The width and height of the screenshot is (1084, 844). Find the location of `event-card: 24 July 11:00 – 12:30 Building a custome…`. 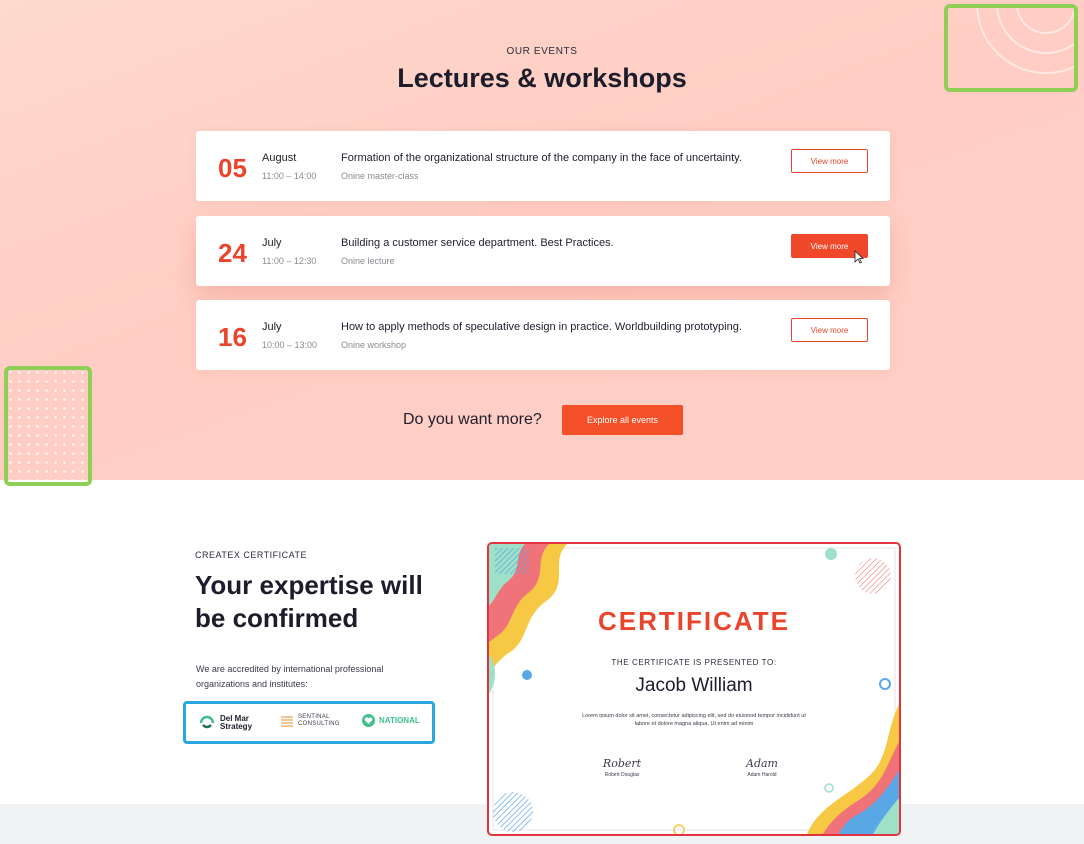

event-card: 24 July 11:00 – 12:30 Building a custome… is located at coordinates (543, 251).